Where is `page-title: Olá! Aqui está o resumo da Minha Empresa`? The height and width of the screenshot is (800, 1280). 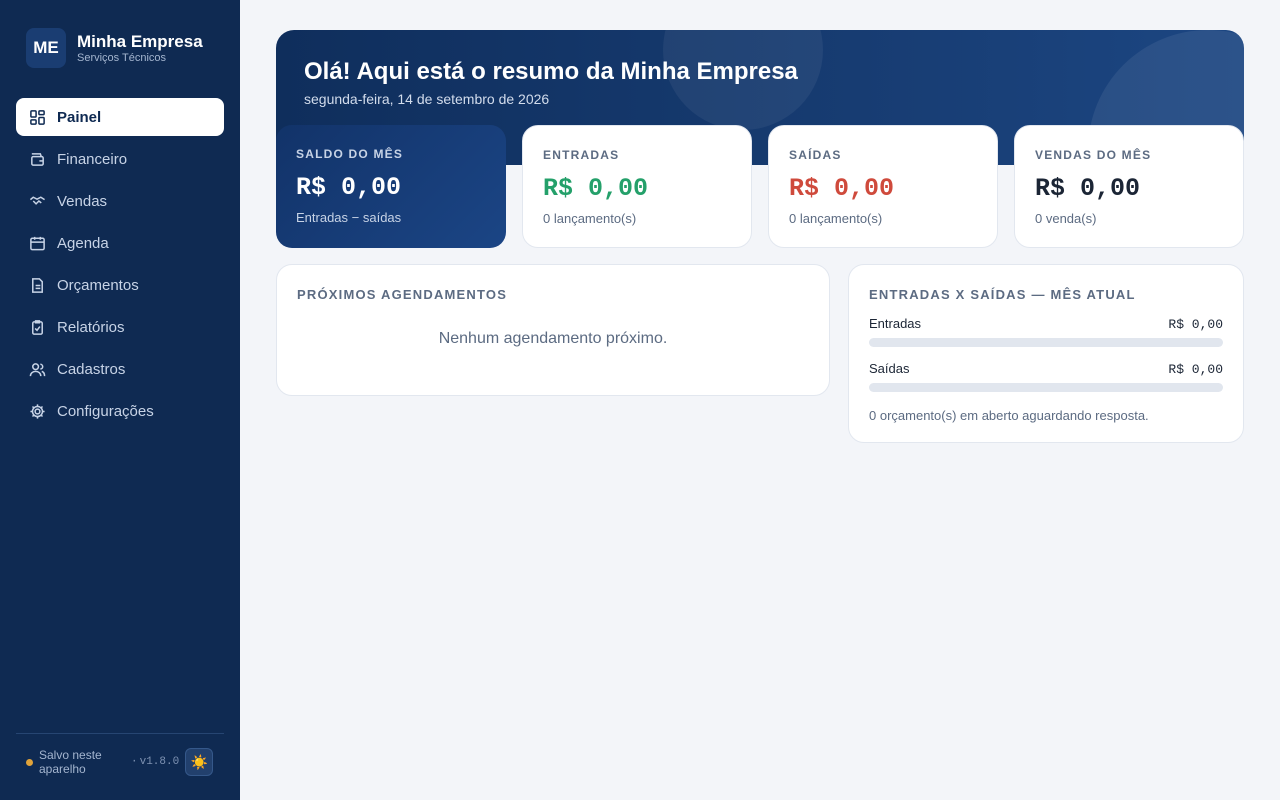 page-title: Olá! Aqui está o resumo da Minha Empresa is located at coordinates (551, 71).